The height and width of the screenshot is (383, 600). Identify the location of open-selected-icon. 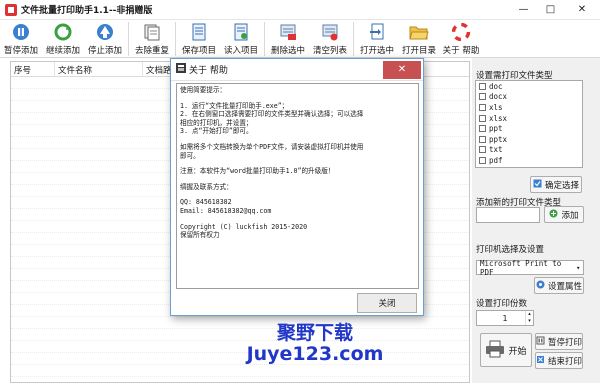
(377, 32).